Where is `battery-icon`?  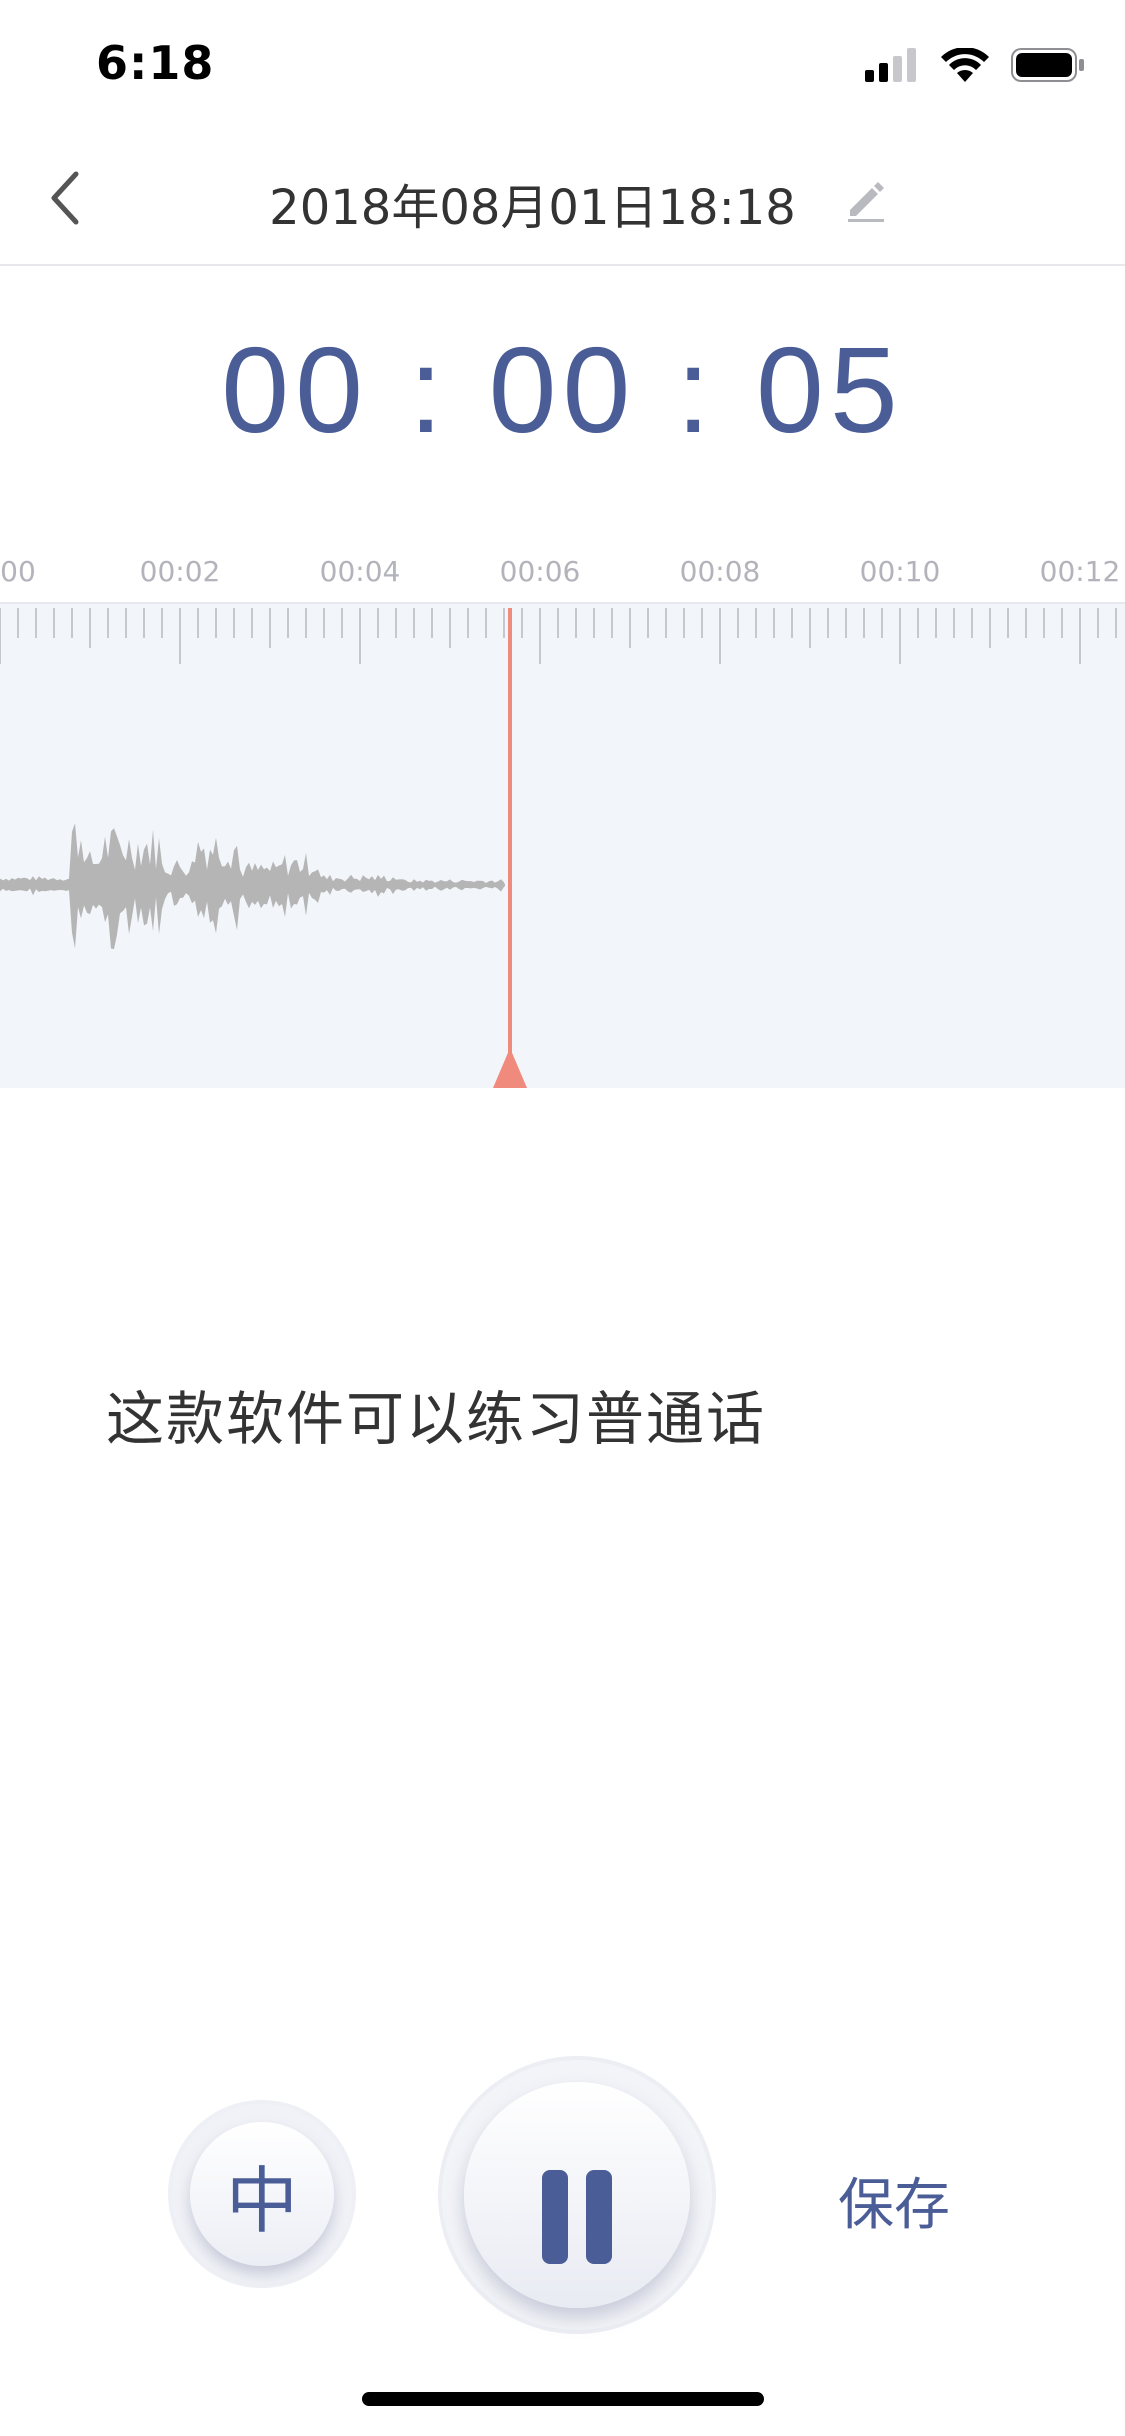
battery-icon is located at coordinates (1047, 65).